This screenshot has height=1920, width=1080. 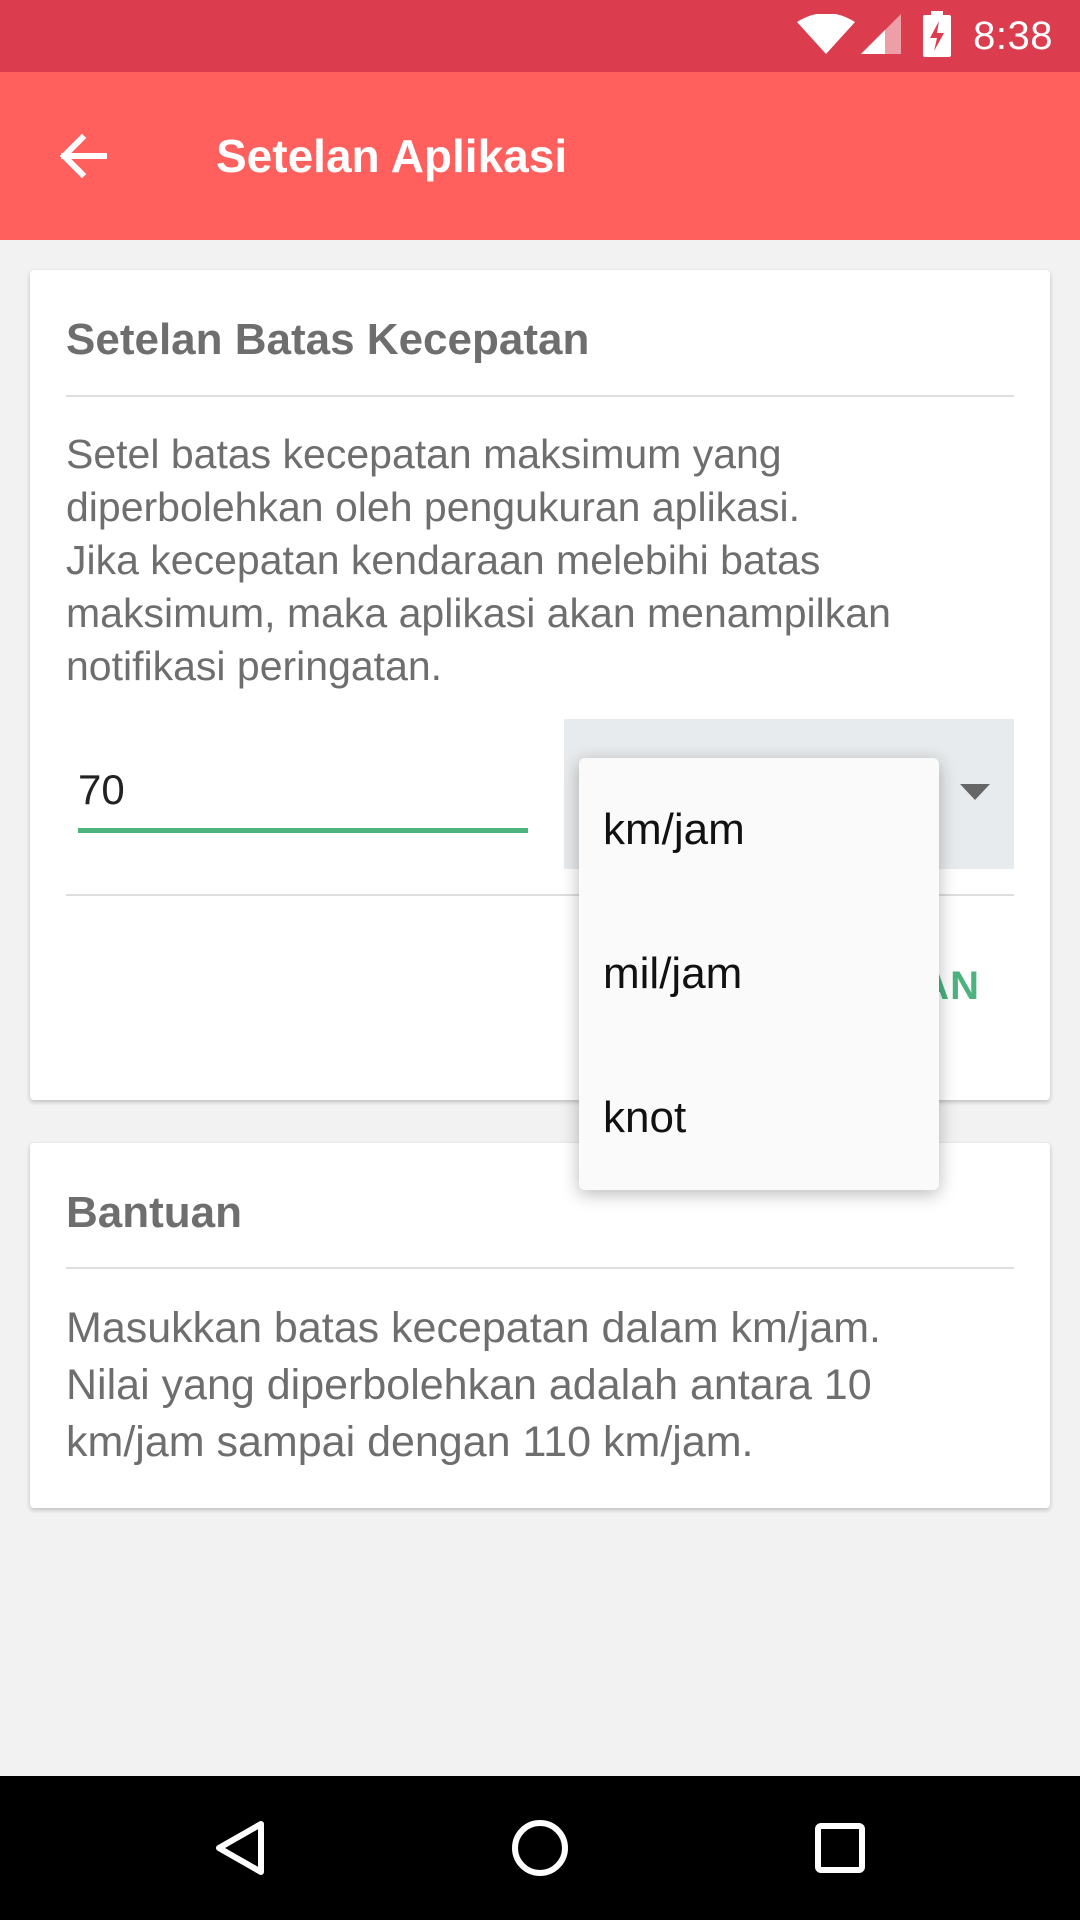 I want to click on dropdown-option-knot: knot, so click(x=759, y=1118).